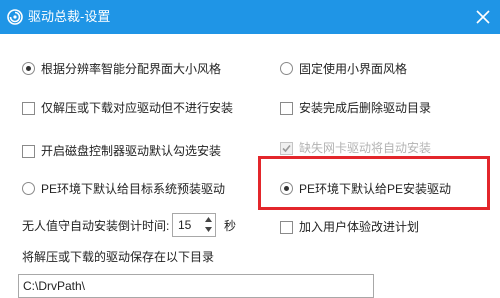 Image resolution: width=500 pixels, height=298 pixels. I want to click on checkbox-extract-only-control, so click(28, 108).